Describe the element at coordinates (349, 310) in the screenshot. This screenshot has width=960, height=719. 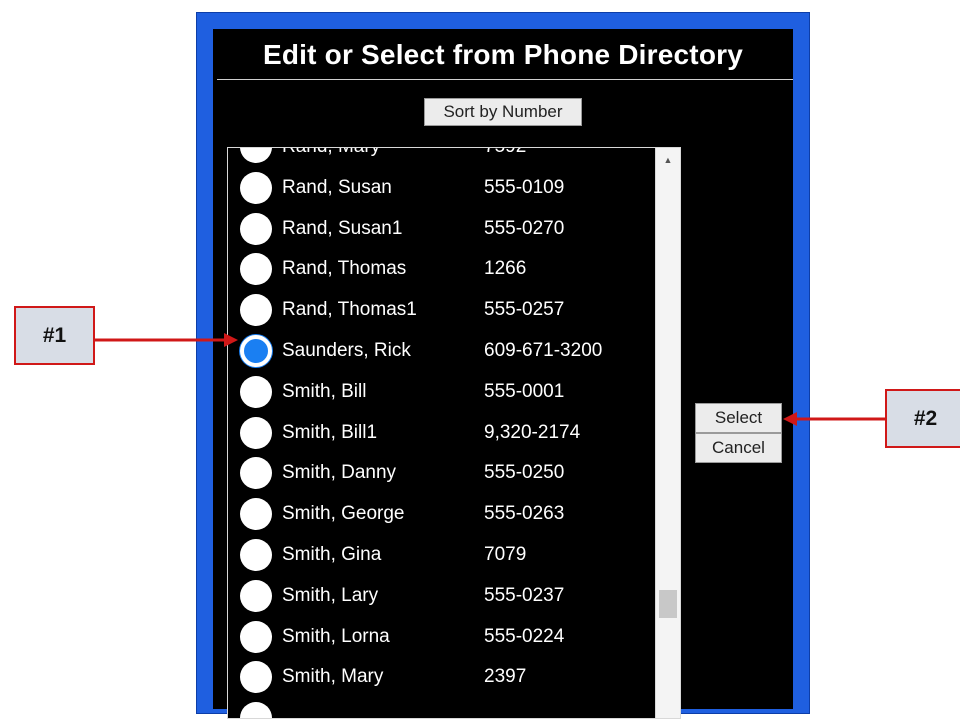
I see `entry-name: Rand, Thomas1` at that location.